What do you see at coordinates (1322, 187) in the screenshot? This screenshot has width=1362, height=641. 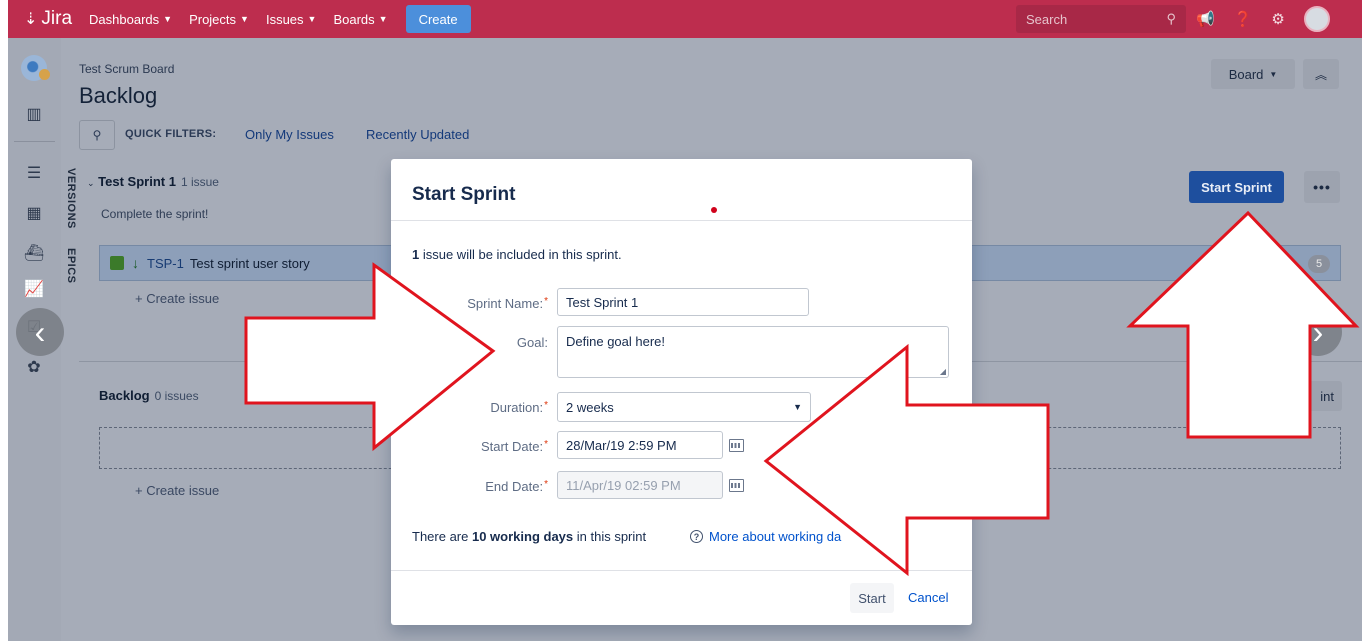 I see `more-actions-button: •••` at bounding box center [1322, 187].